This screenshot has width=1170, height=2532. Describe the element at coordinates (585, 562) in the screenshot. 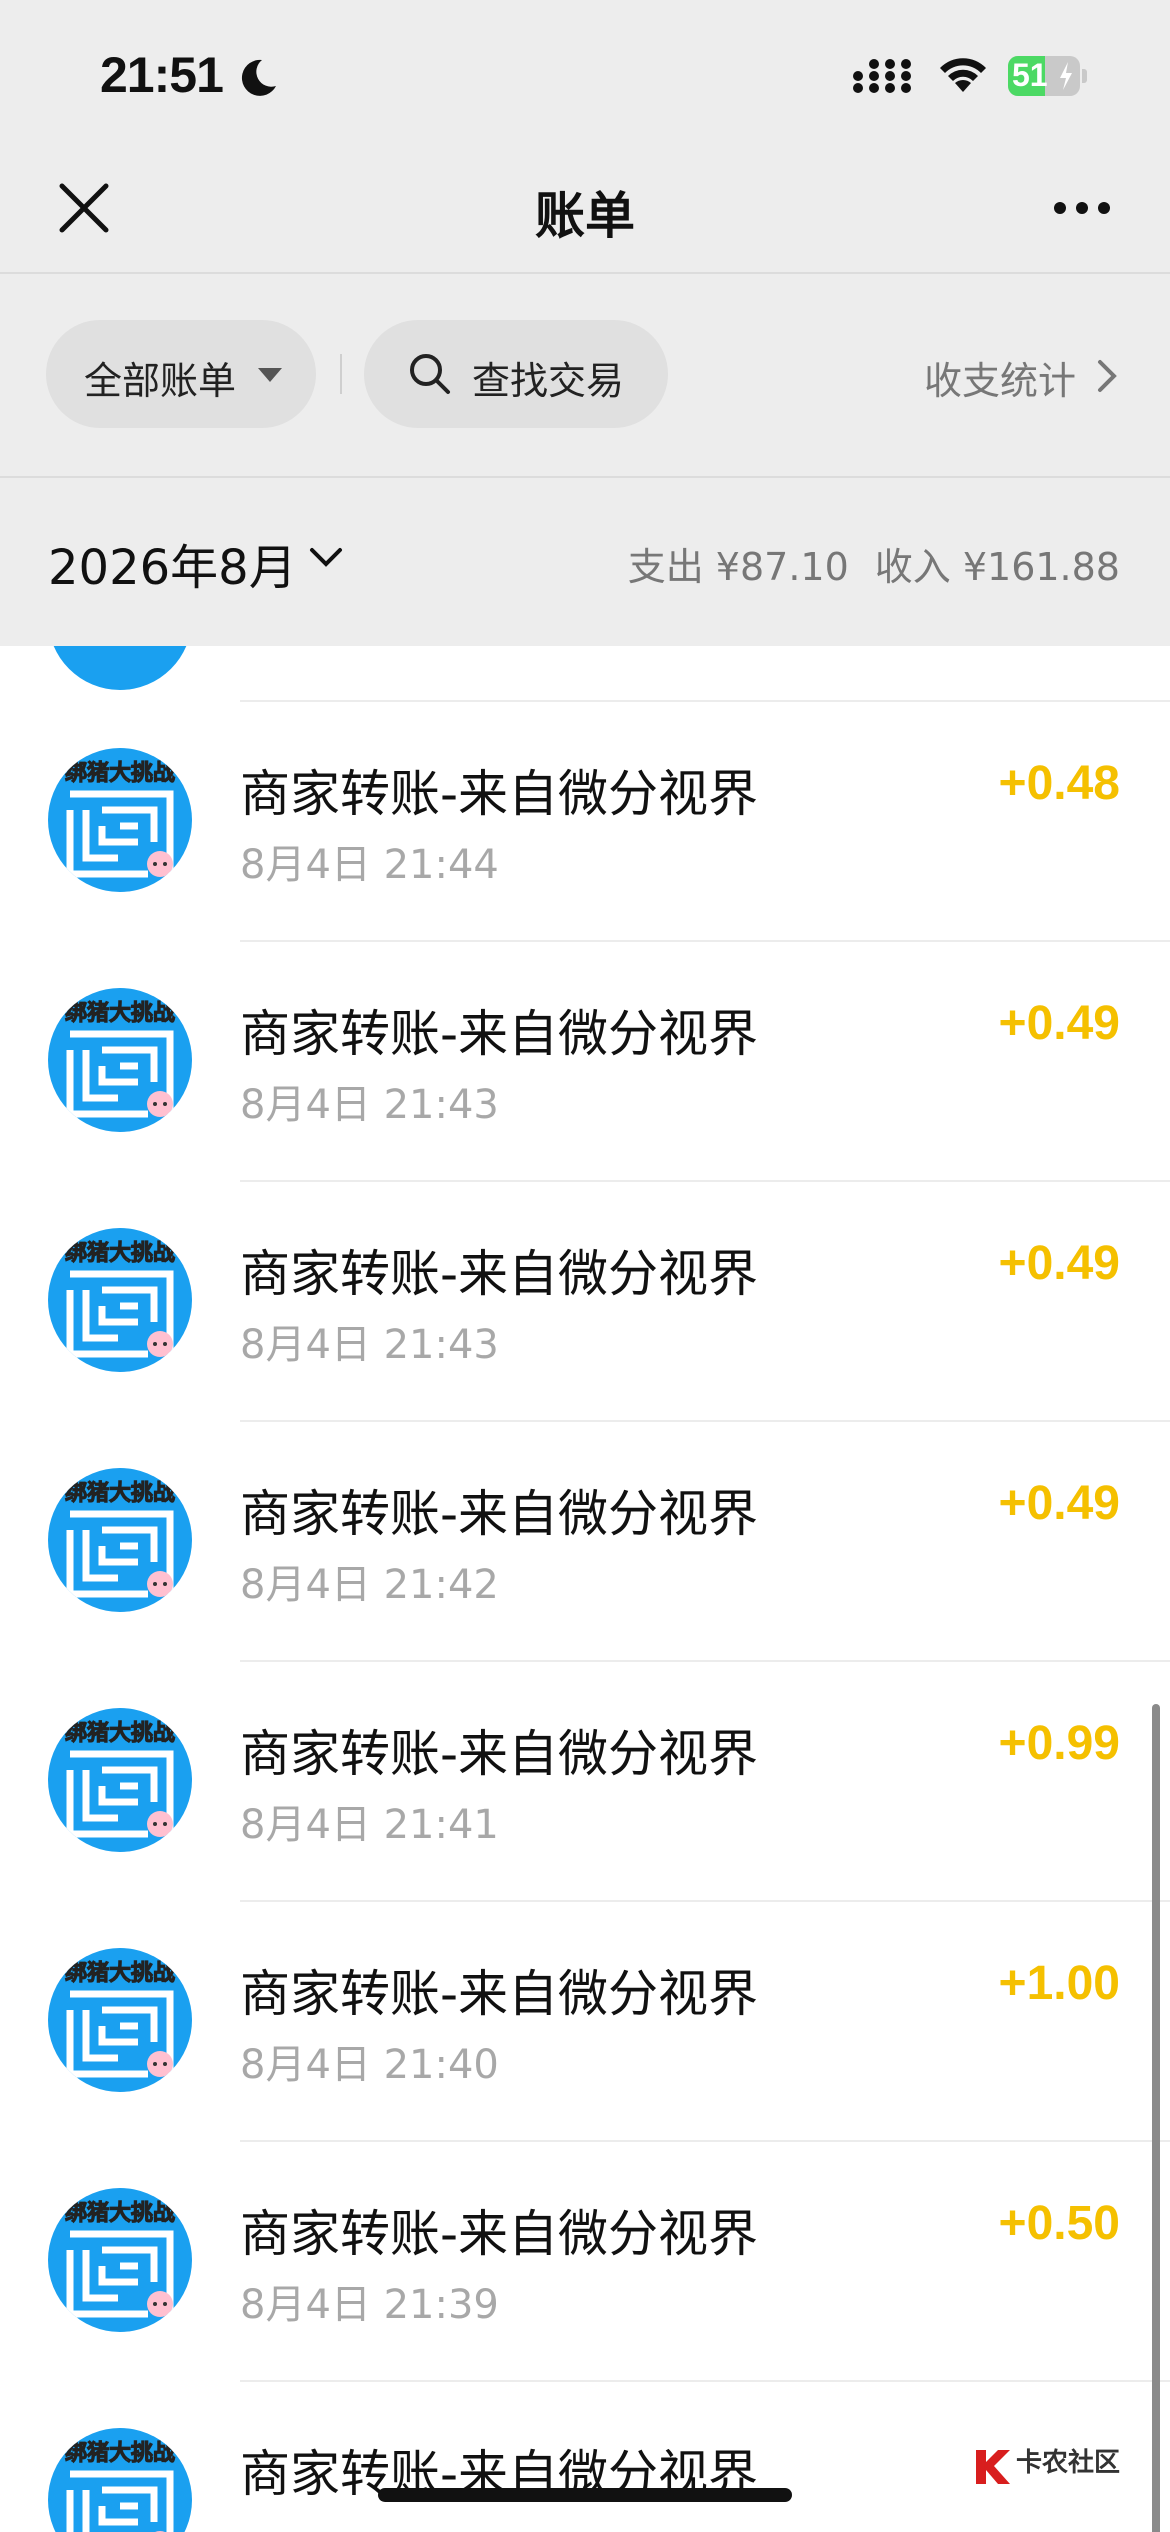

I see `month-header: 2026年8月 支出 ¥87.10 收入 ¥161.88` at that location.